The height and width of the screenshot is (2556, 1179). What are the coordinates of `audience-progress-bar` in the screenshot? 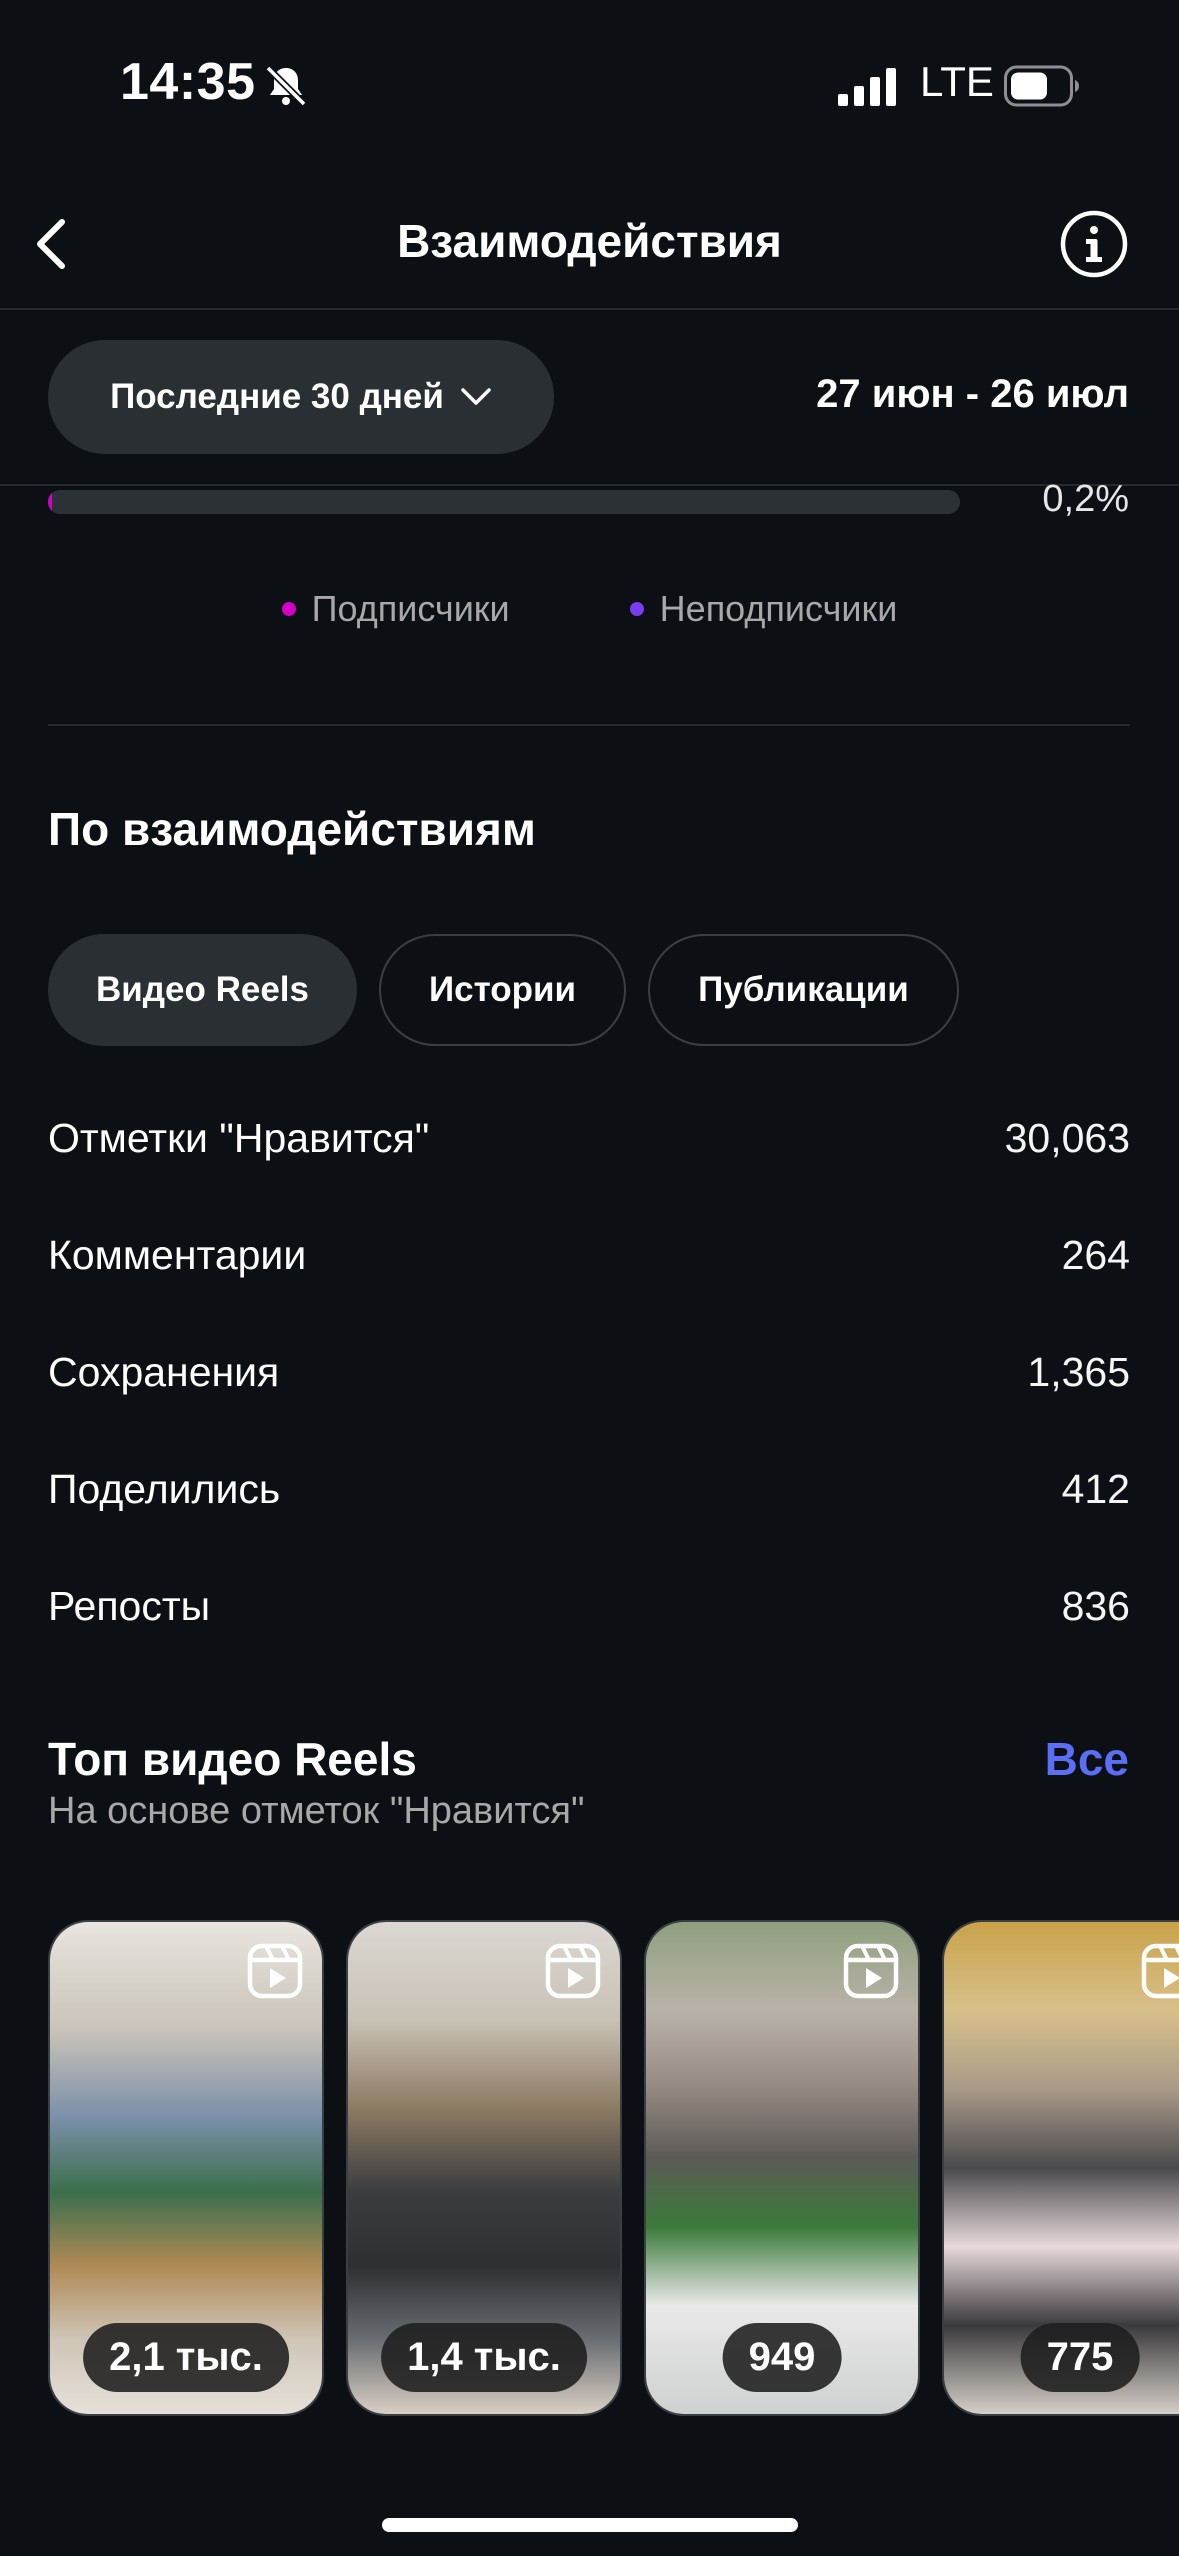 It's located at (504, 502).